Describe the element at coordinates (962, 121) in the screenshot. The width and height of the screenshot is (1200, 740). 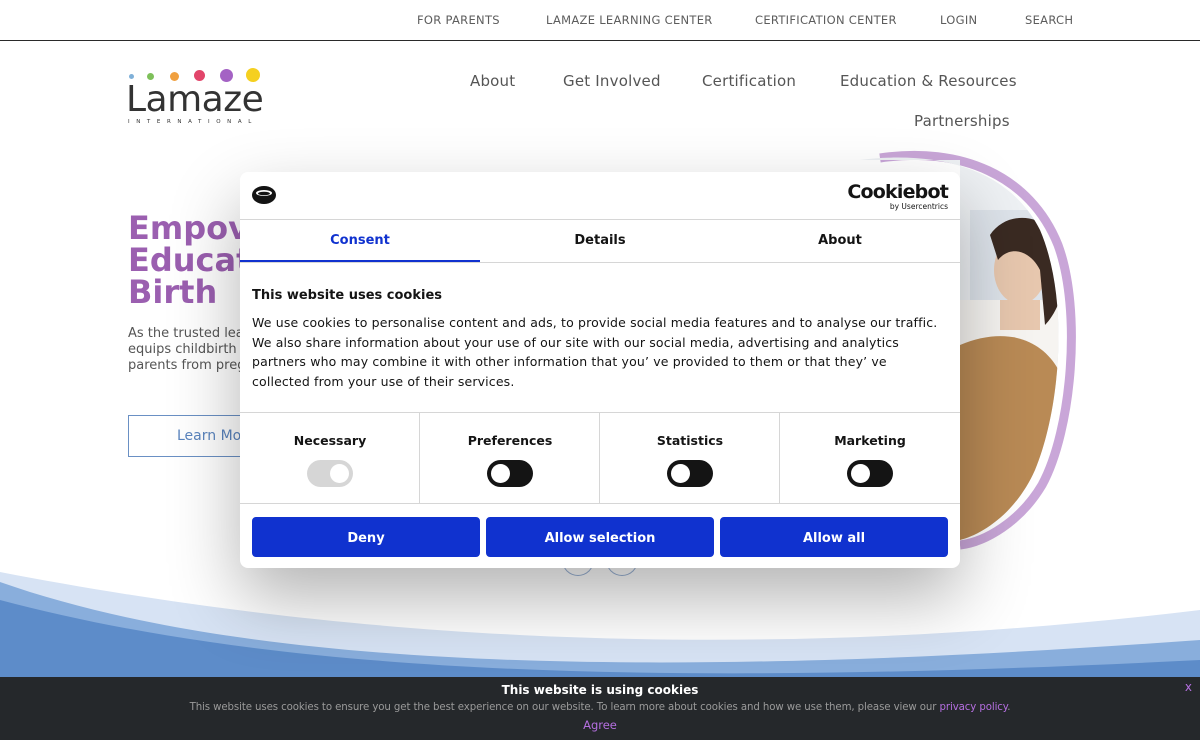
I see `nav-partnerships: Partnerships` at that location.